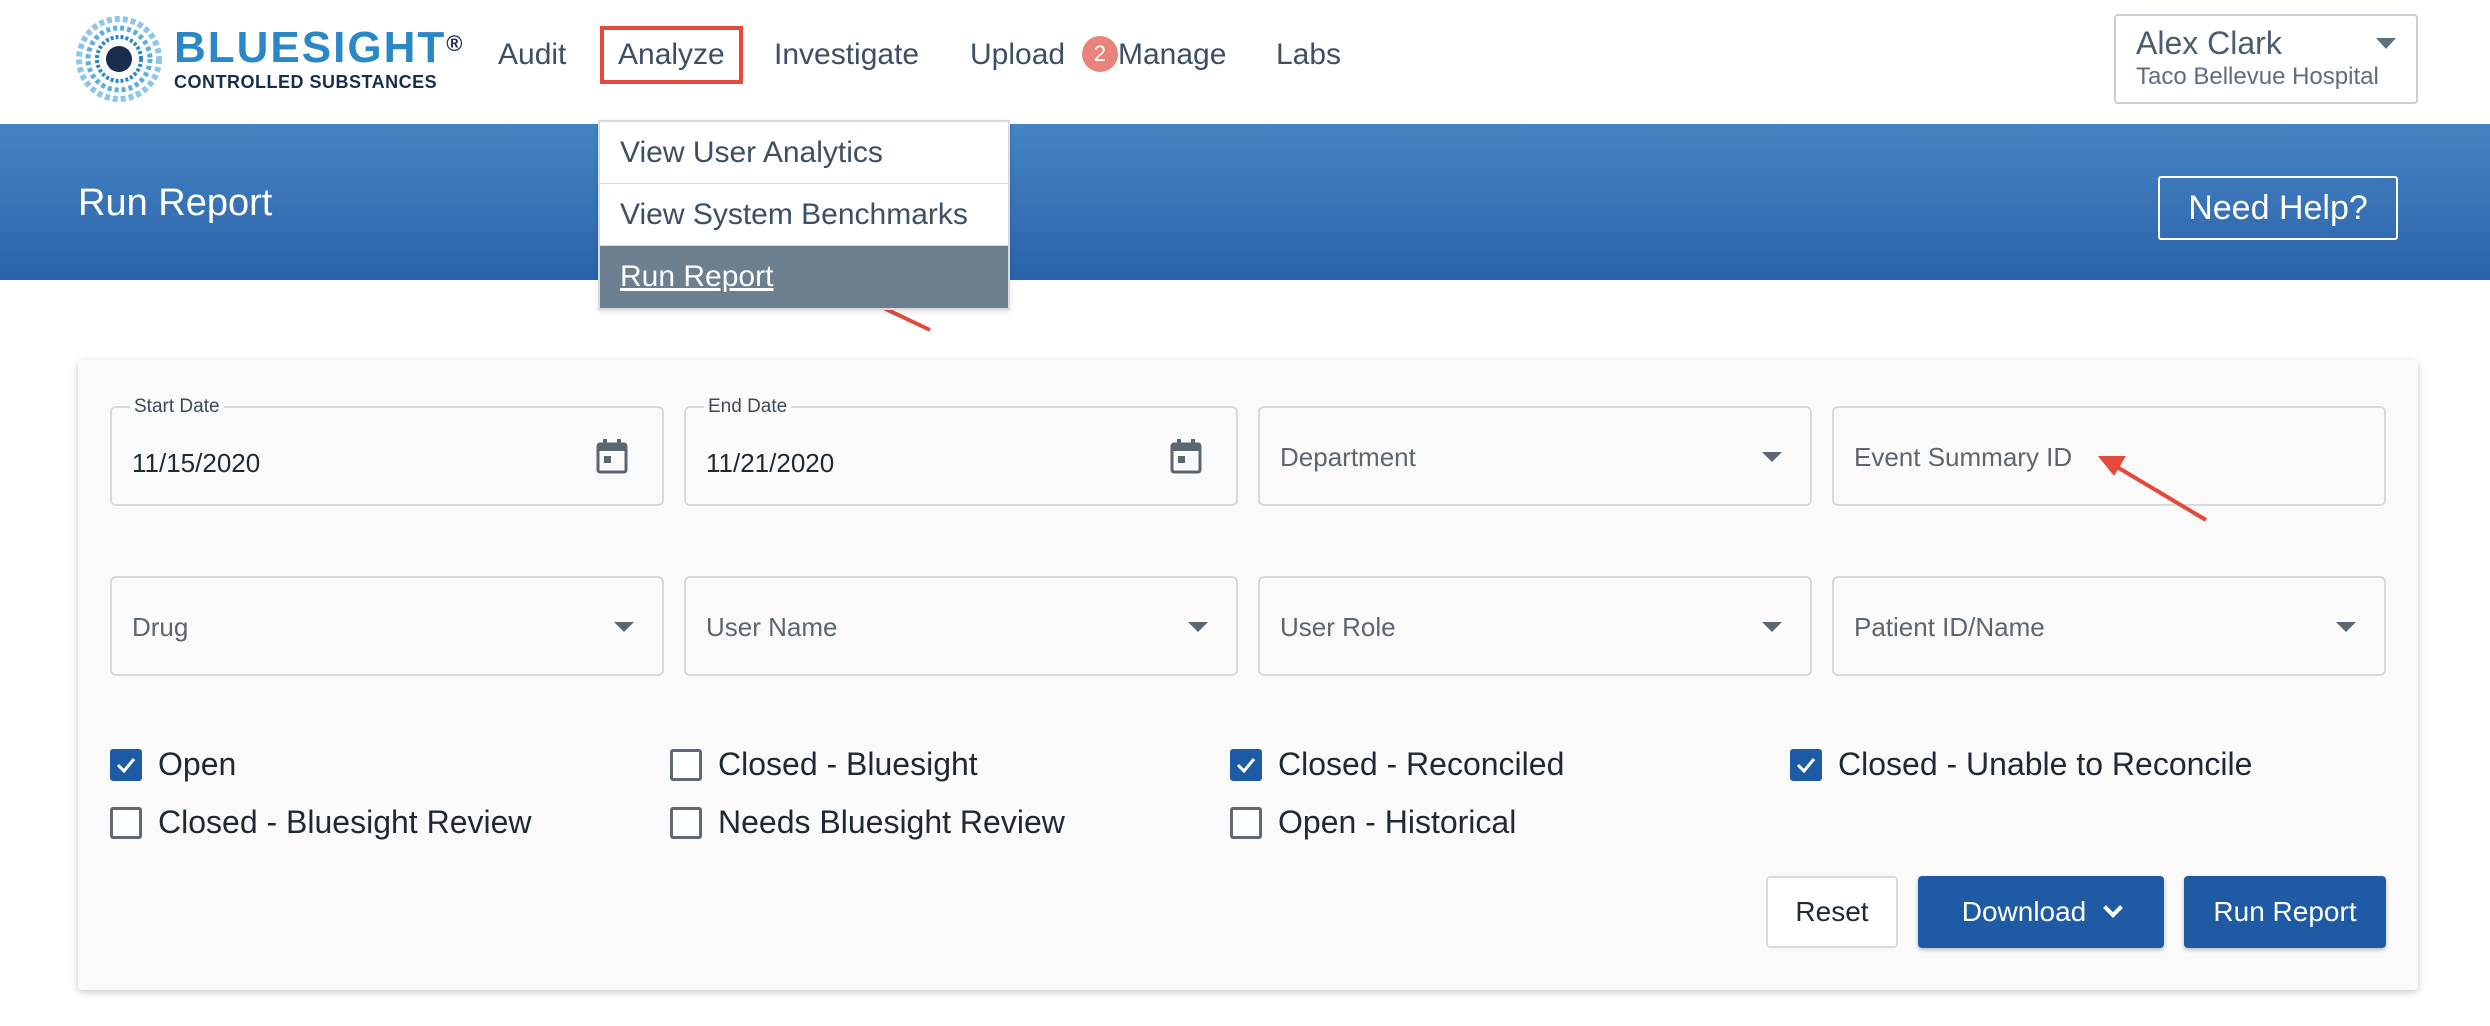 This screenshot has height=1026, width=2490. Describe the element at coordinates (387, 626) in the screenshot. I see `drug-select: Drug` at that location.